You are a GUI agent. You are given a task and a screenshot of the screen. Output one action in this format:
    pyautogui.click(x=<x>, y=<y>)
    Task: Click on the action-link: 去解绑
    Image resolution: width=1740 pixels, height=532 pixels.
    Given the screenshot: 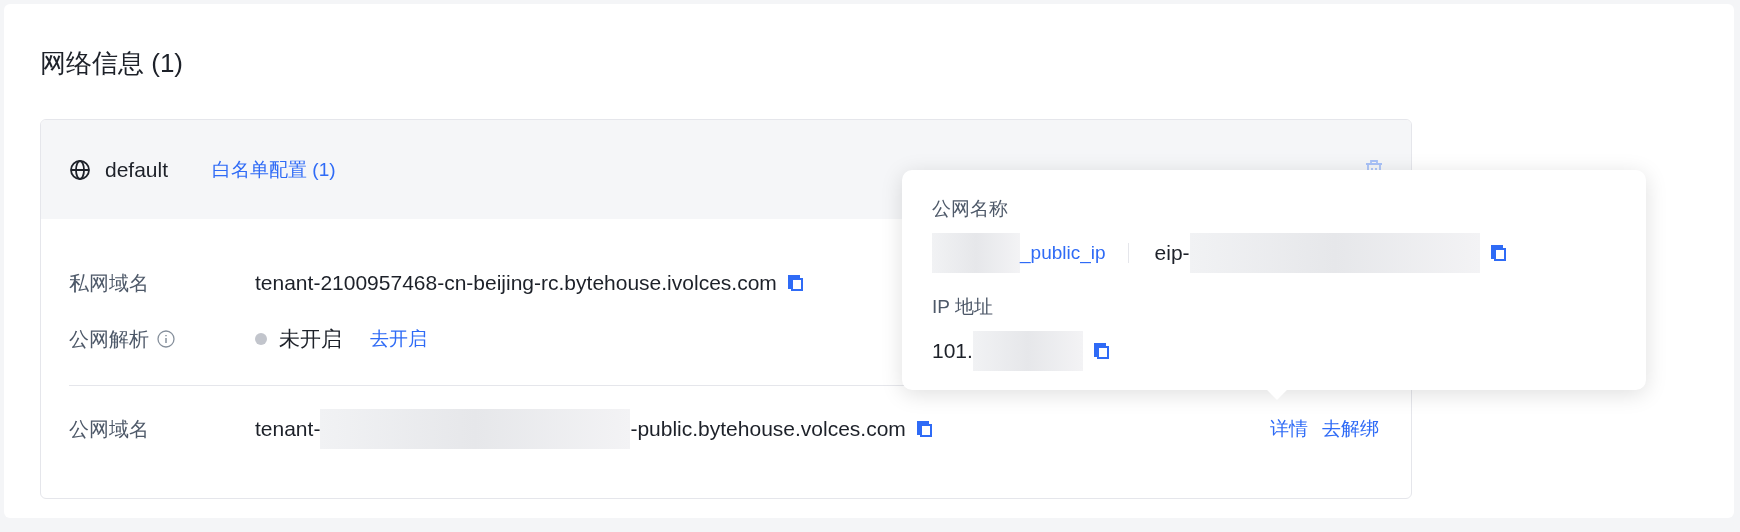 What is the action you would take?
    pyautogui.click(x=1350, y=429)
    